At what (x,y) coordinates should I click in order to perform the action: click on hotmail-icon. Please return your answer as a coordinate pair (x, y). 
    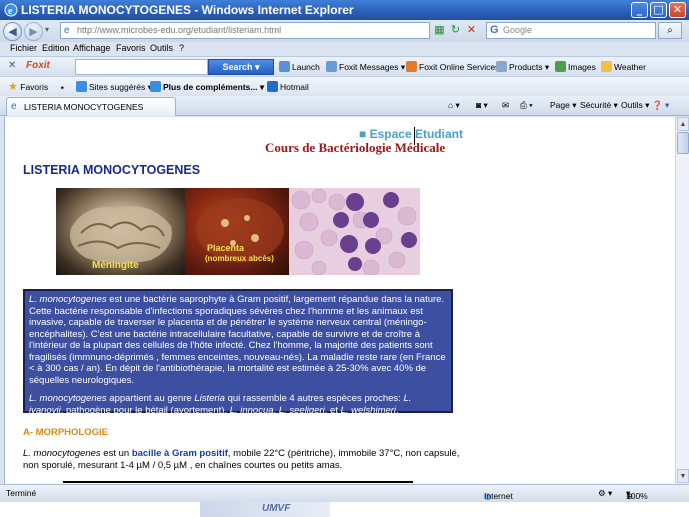
    Looking at the image, I should click on (272, 86).